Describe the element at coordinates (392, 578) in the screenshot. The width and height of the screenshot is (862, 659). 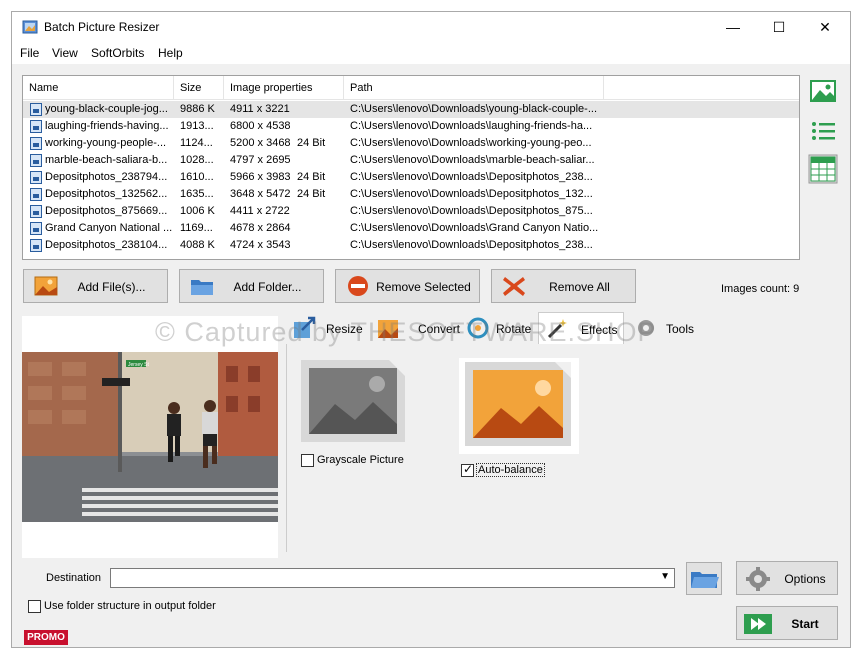
I see `destination-input: ▼` at that location.